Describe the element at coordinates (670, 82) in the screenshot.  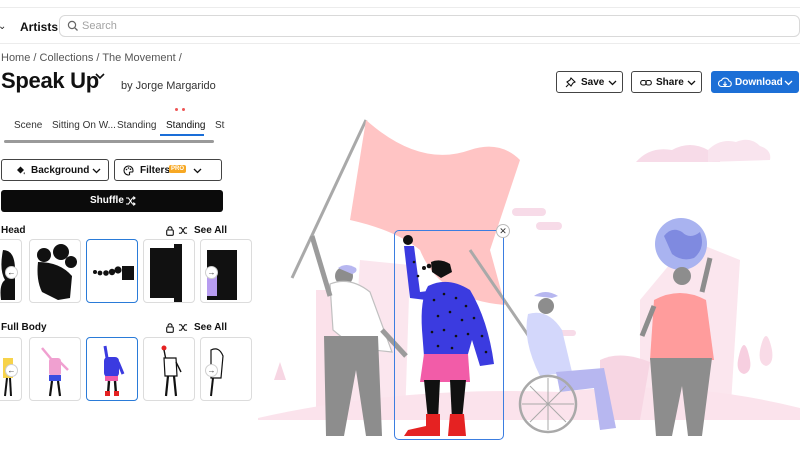
I see `share-label: Share` at that location.